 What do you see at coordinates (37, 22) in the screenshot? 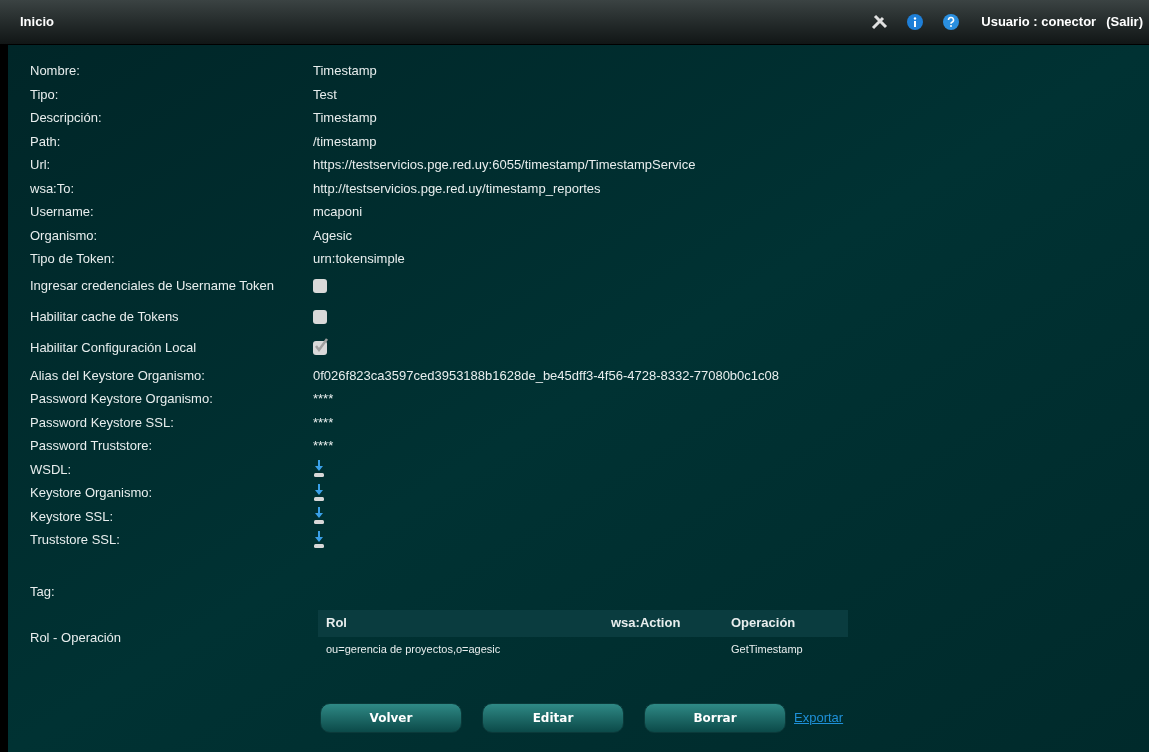
I see `page-title: Inicio` at bounding box center [37, 22].